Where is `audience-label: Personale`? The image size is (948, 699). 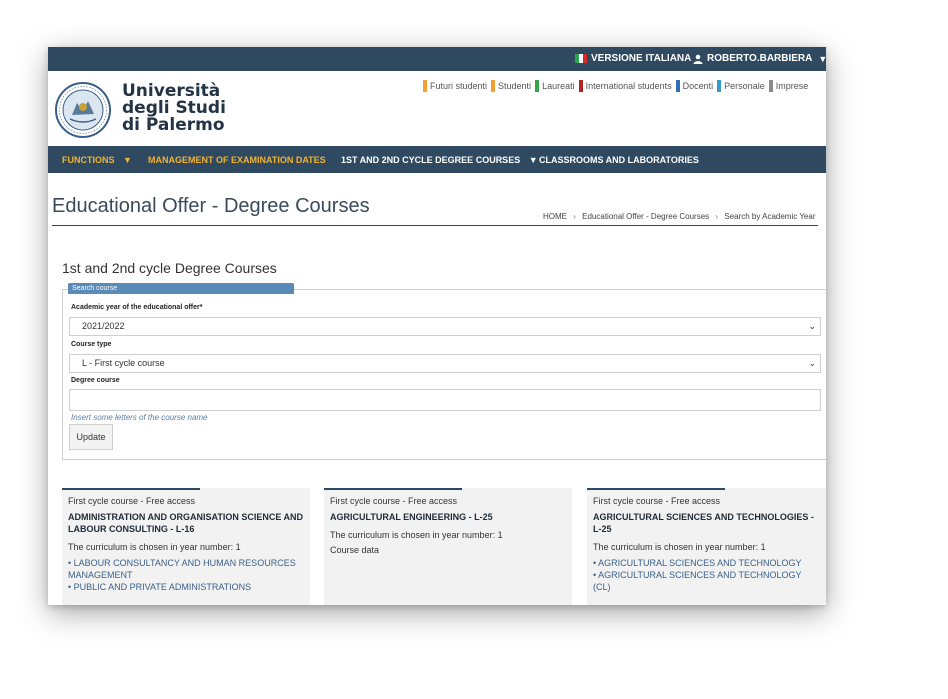 audience-label: Personale is located at coordinates (744, 86).